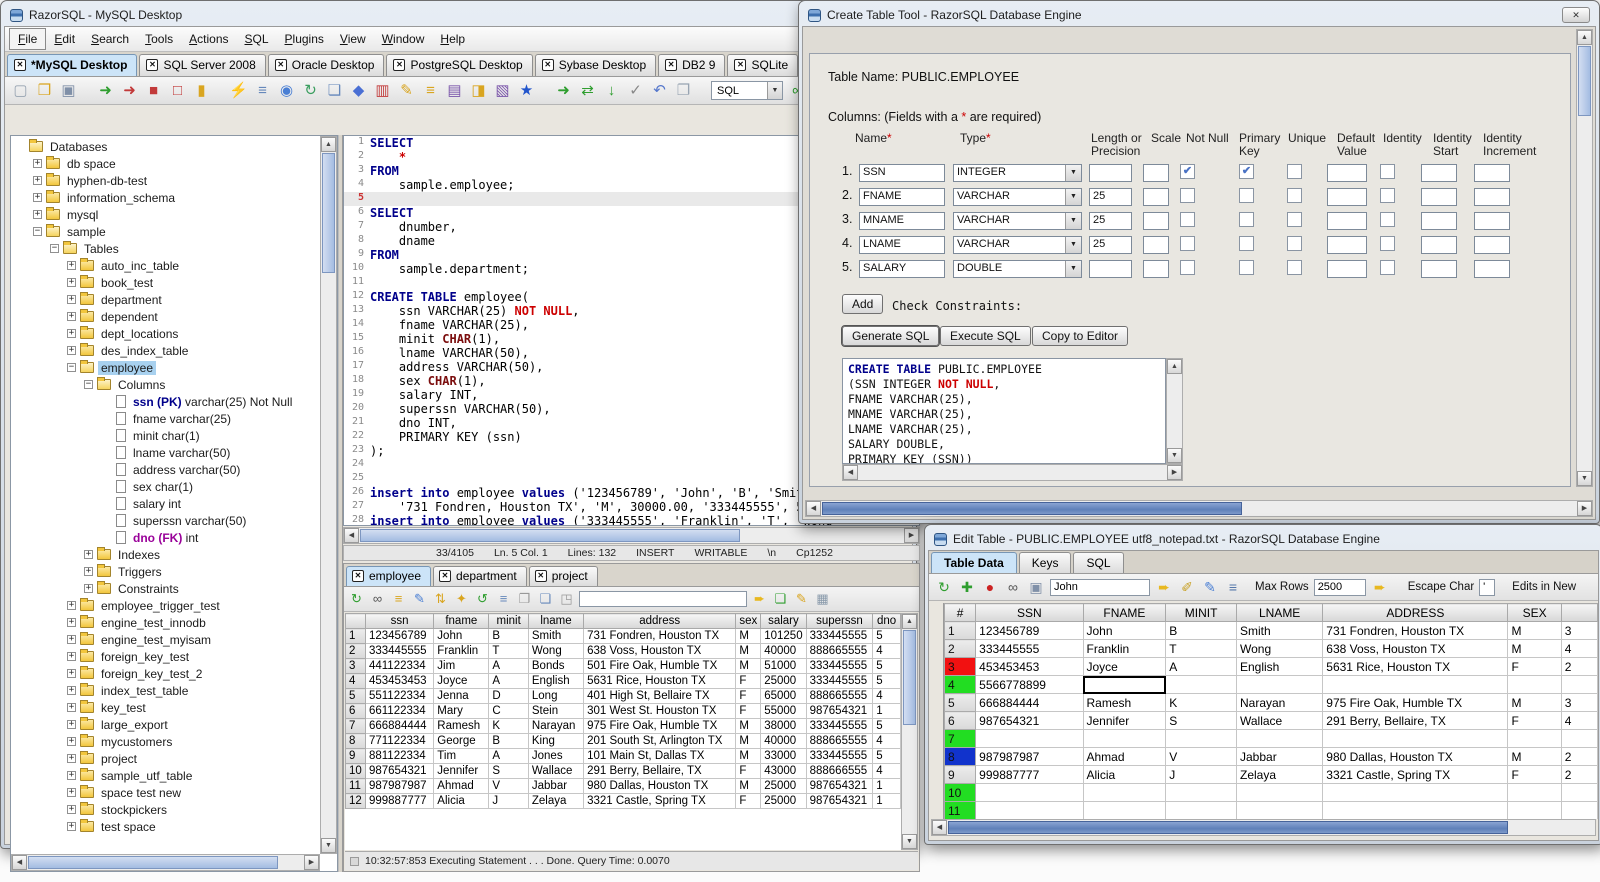 The height and width of the screenshot is (882, 1600). What do you see at coordinates (1439, 197) in the screenshot?
I see `identity-start-input` at bounding box center [1439, 197].